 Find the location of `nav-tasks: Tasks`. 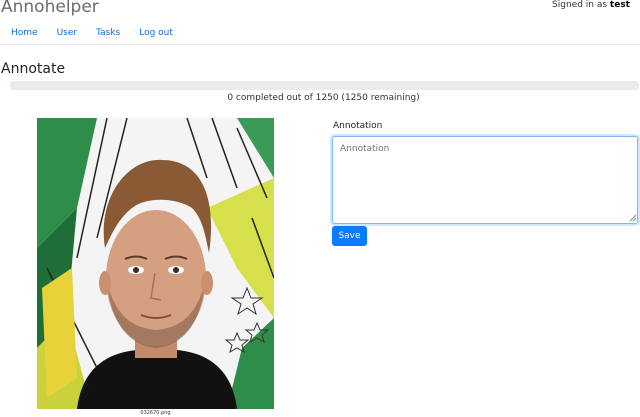

nav-tasks: Tasks is located at coordinates (108, 33).